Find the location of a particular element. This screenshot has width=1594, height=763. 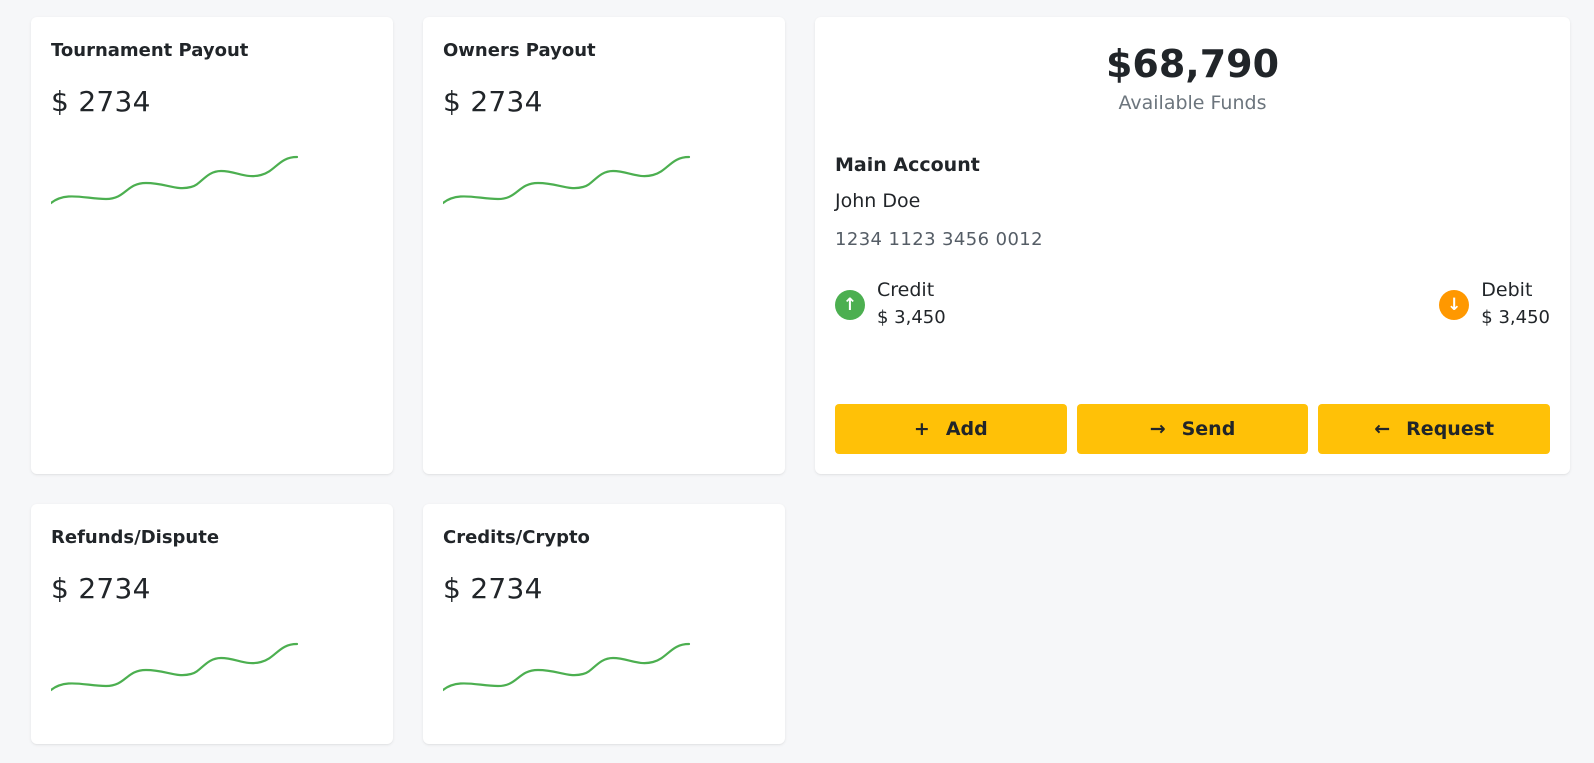

debit-amount: $ 3,450 is located at coordinates (1515, 317).